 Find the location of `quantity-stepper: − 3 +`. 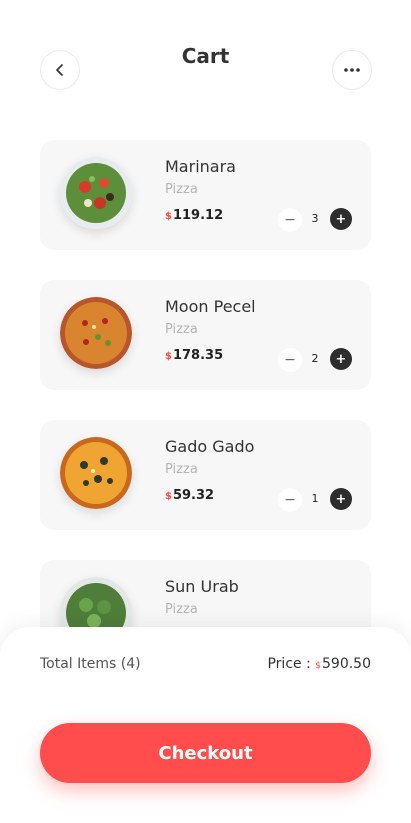

quantity-stepper: − 3 + is located at coordinates (315, 220).